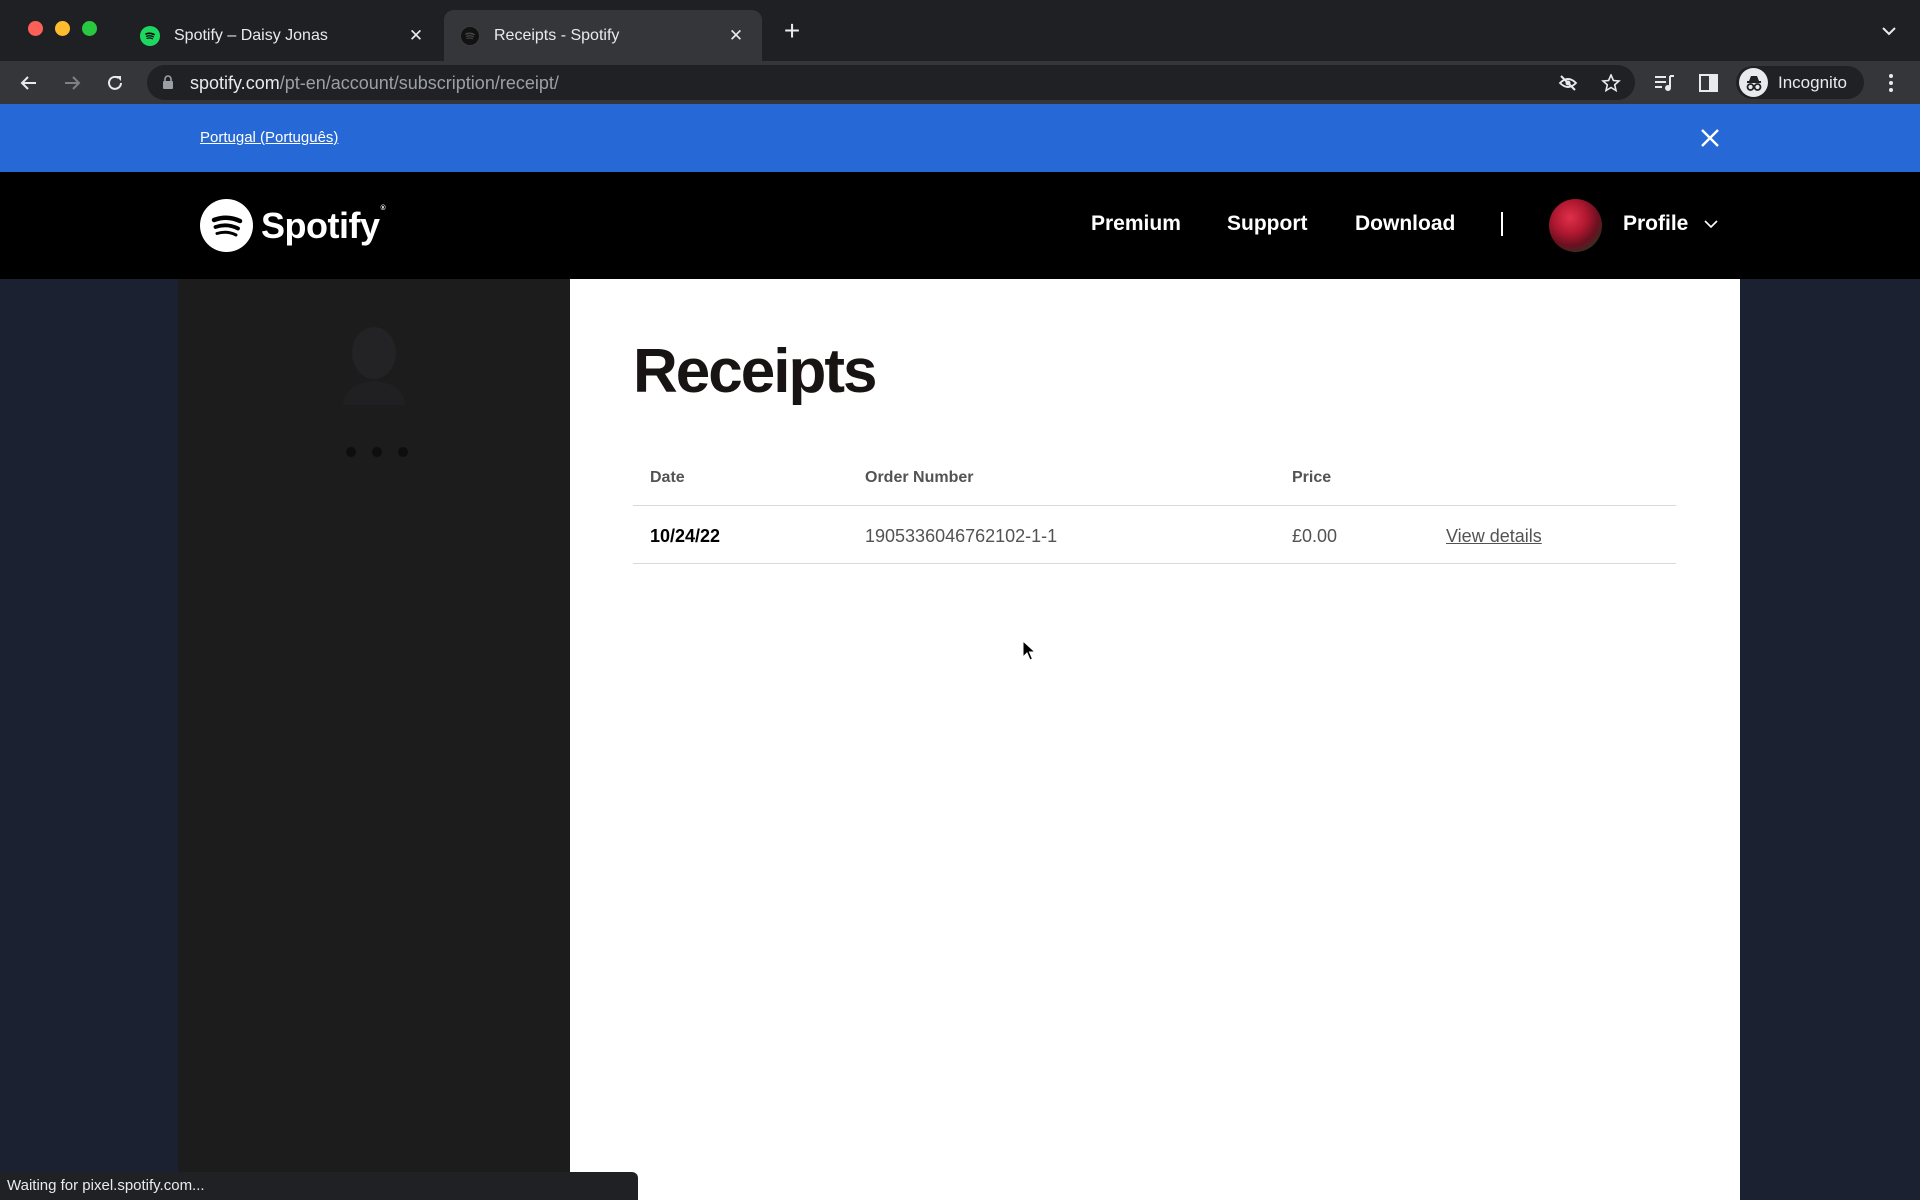  What do you see at coordinates (1315, 536) in the screenshot?
I see `receipt-price: £0.00` at bounding box center [1315, 536].